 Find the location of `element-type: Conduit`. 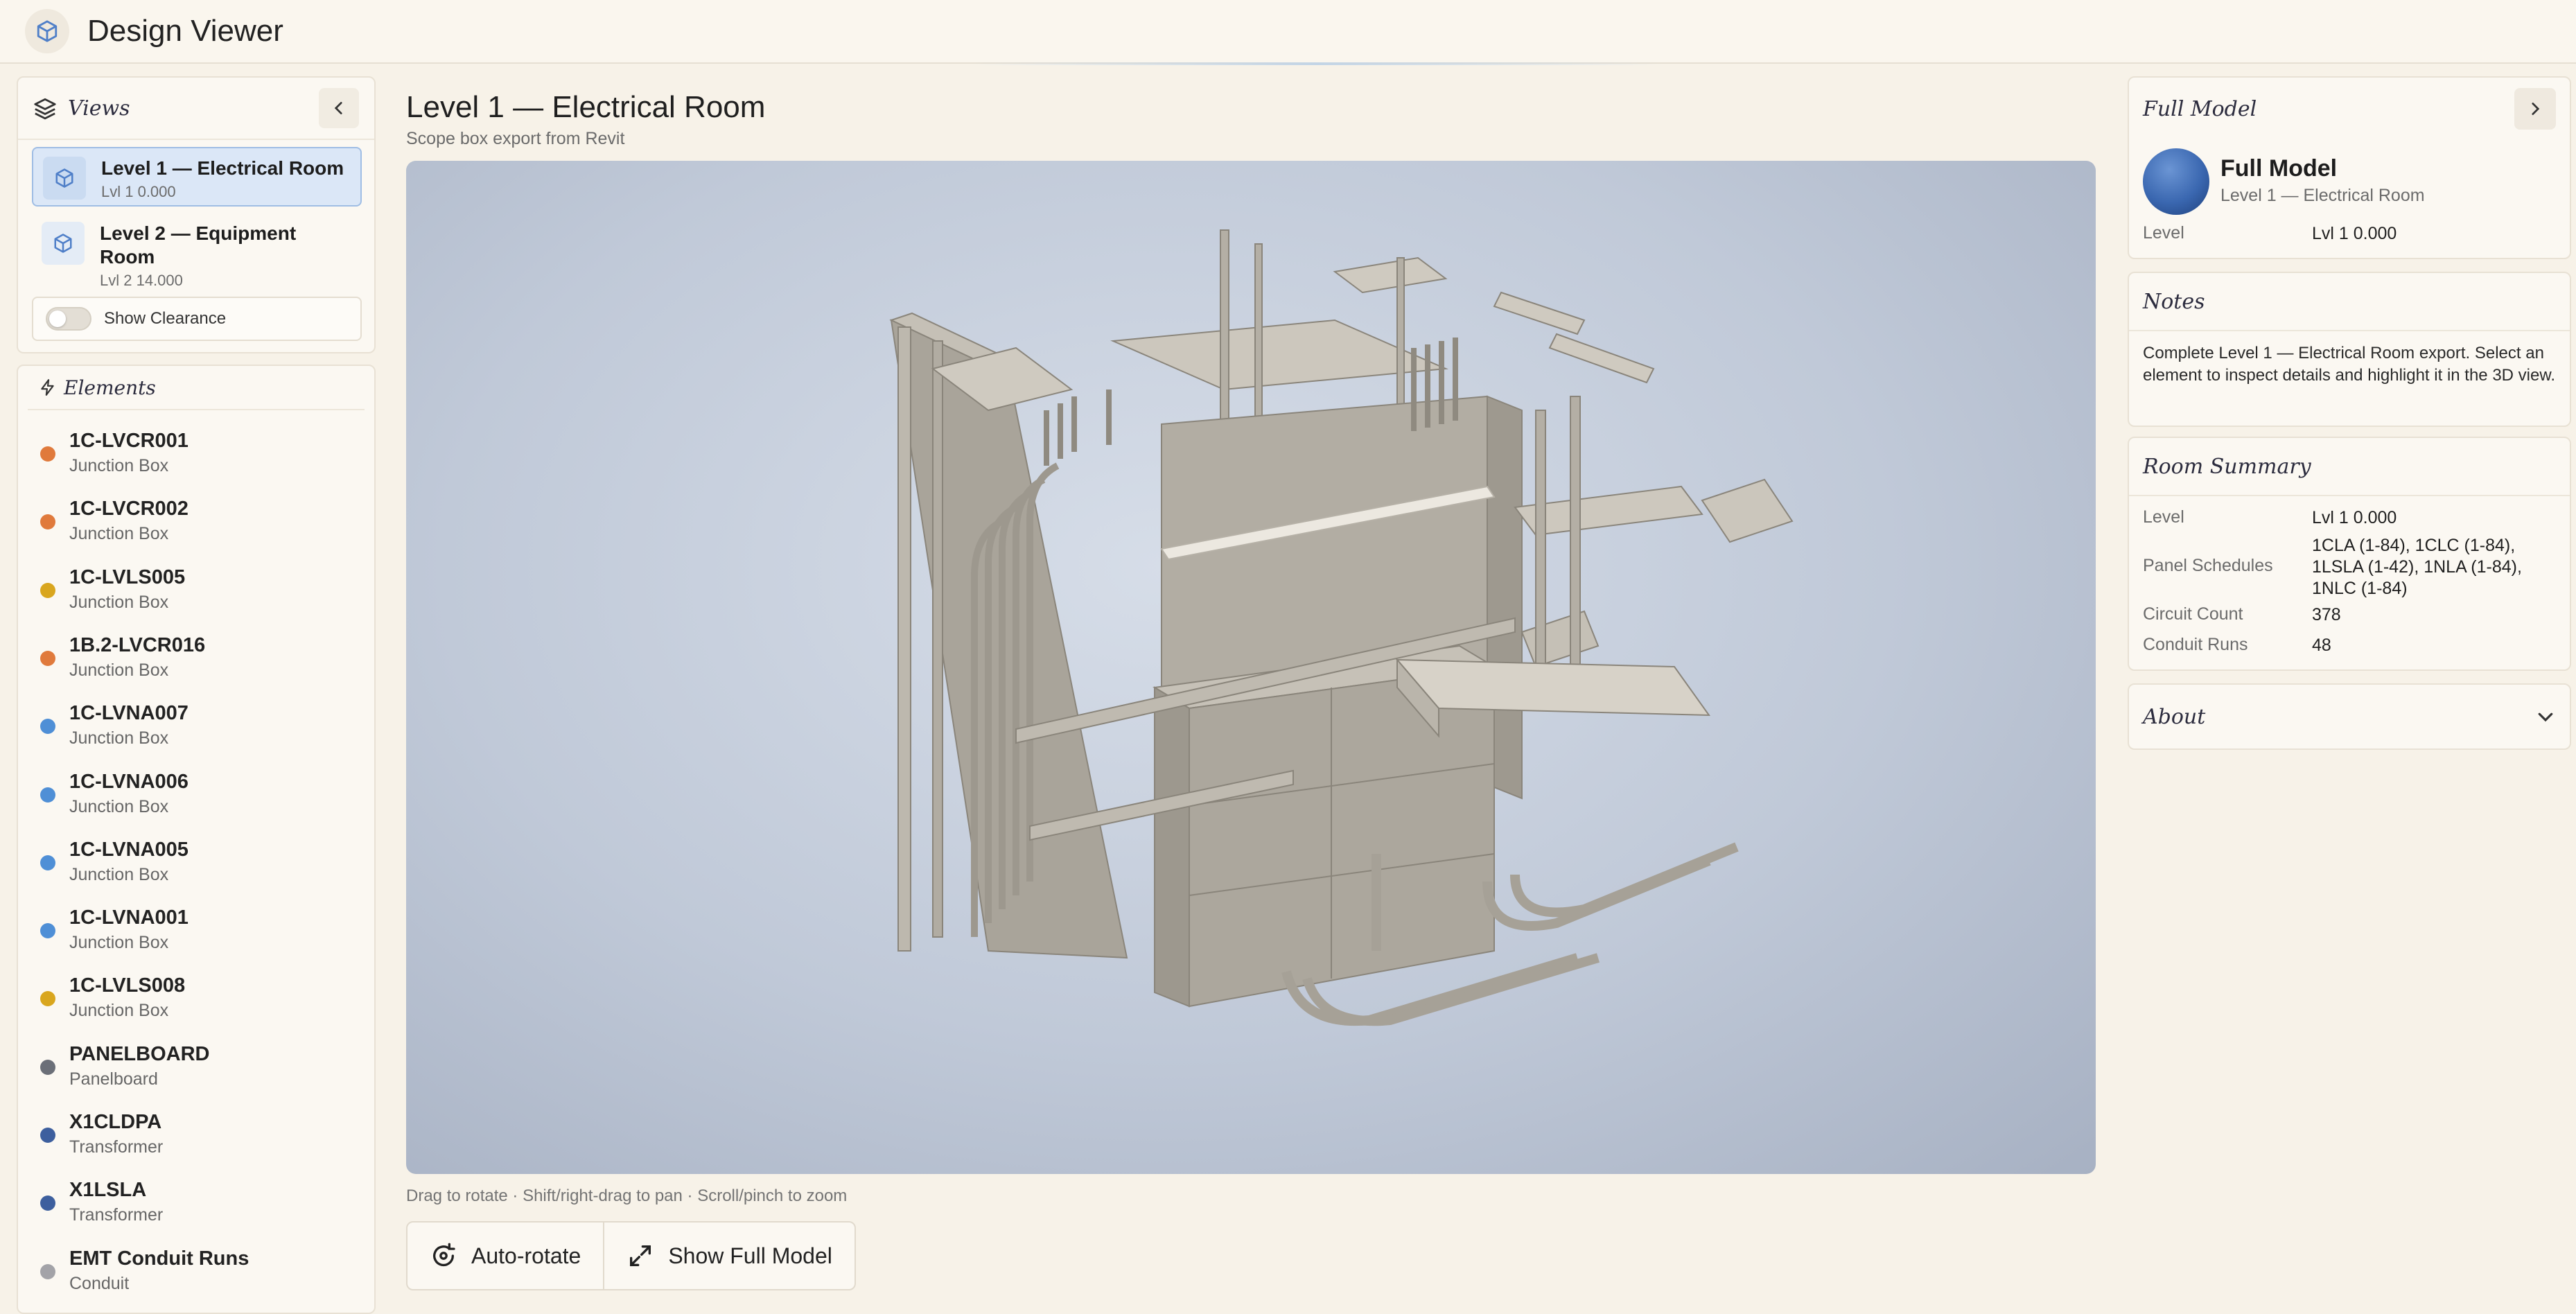

element-type: Conduit is located at coordinates (99, 1283).